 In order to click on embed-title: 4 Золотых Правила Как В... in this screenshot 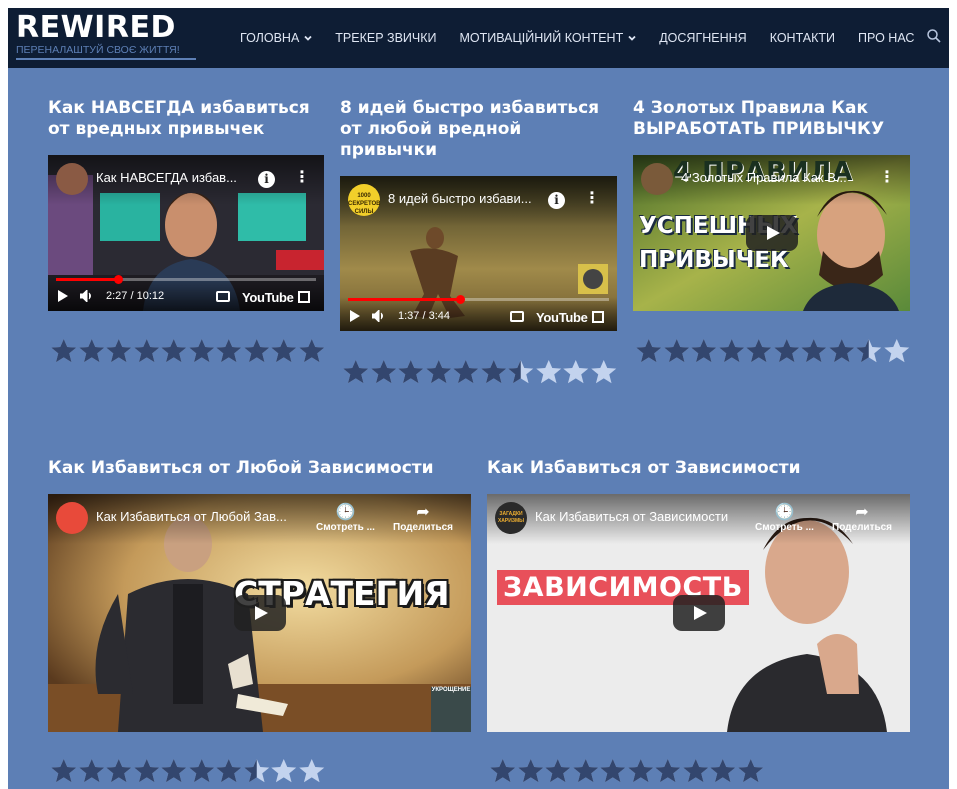, I will do `click(771, 177)`.